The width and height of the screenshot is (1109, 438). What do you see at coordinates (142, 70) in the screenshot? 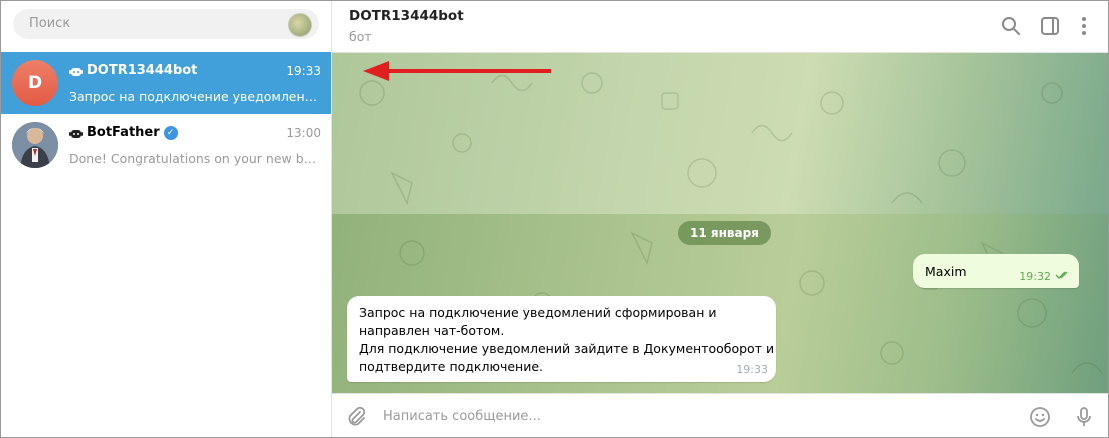
I see `chat-name-text: DOTR13444bot` at bounding box center [142, 70].